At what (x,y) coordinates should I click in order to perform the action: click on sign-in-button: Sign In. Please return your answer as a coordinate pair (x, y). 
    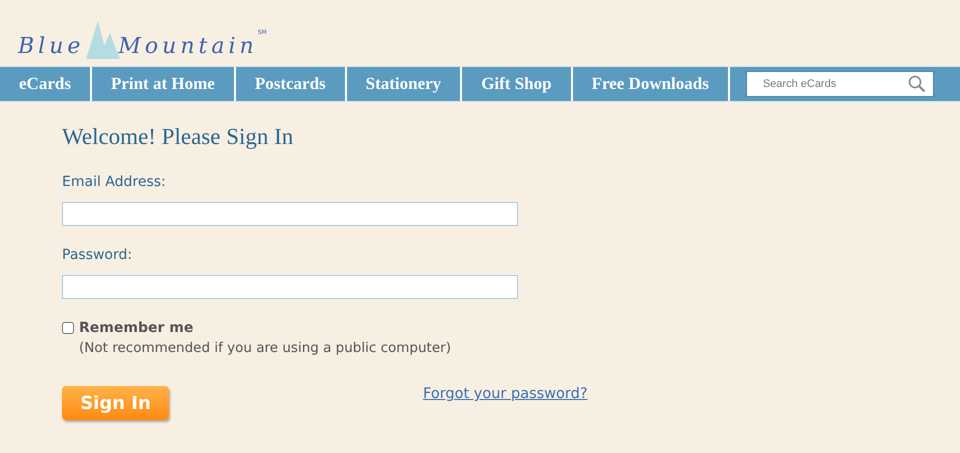
    Looking at the image, I should click on (115, 403).